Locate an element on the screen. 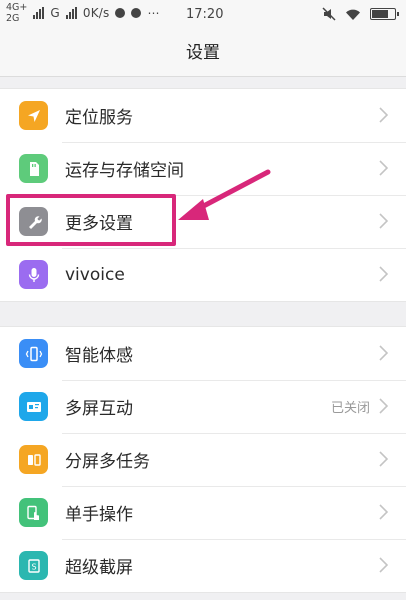  settings-item-label: 智能体感 is located at coordinates (99, 356).